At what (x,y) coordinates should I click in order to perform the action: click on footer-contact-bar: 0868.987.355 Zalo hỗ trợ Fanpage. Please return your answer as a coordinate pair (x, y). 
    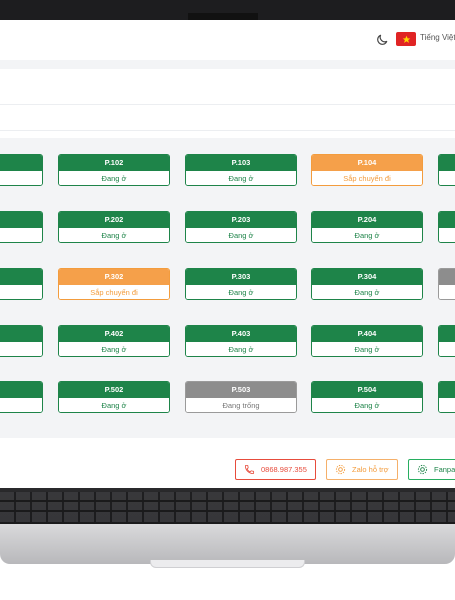
    Looking at the image, I should click on (227, 463).